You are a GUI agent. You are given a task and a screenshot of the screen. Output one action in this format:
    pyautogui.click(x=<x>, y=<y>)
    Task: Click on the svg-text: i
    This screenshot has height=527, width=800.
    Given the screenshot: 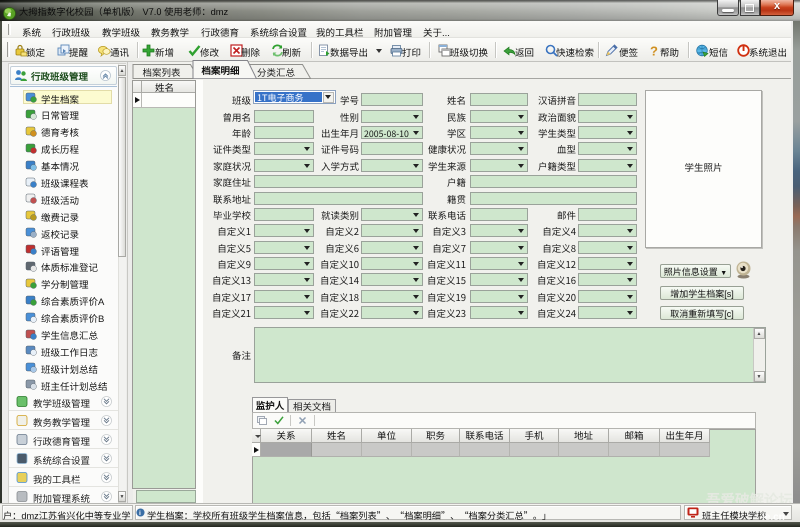 What is the action you would take?
    pyautogui.click(x=140, y=513)
    